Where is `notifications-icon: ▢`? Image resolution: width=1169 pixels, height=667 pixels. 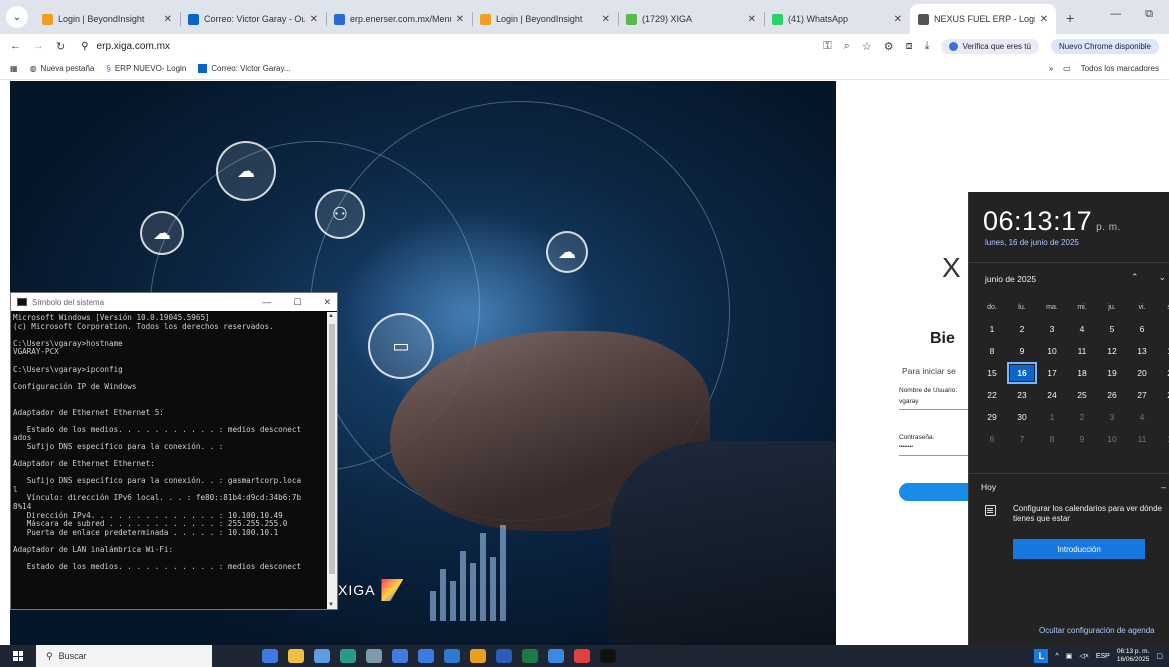
notifications-icon: ▢ is located at coordinates (1159, 656).